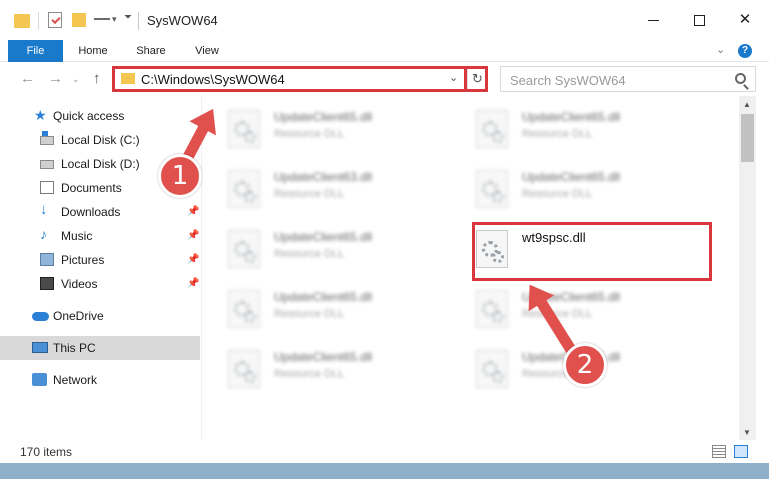 The image size is (769, 479). I want to click on documents-icon, so click(47, 187).